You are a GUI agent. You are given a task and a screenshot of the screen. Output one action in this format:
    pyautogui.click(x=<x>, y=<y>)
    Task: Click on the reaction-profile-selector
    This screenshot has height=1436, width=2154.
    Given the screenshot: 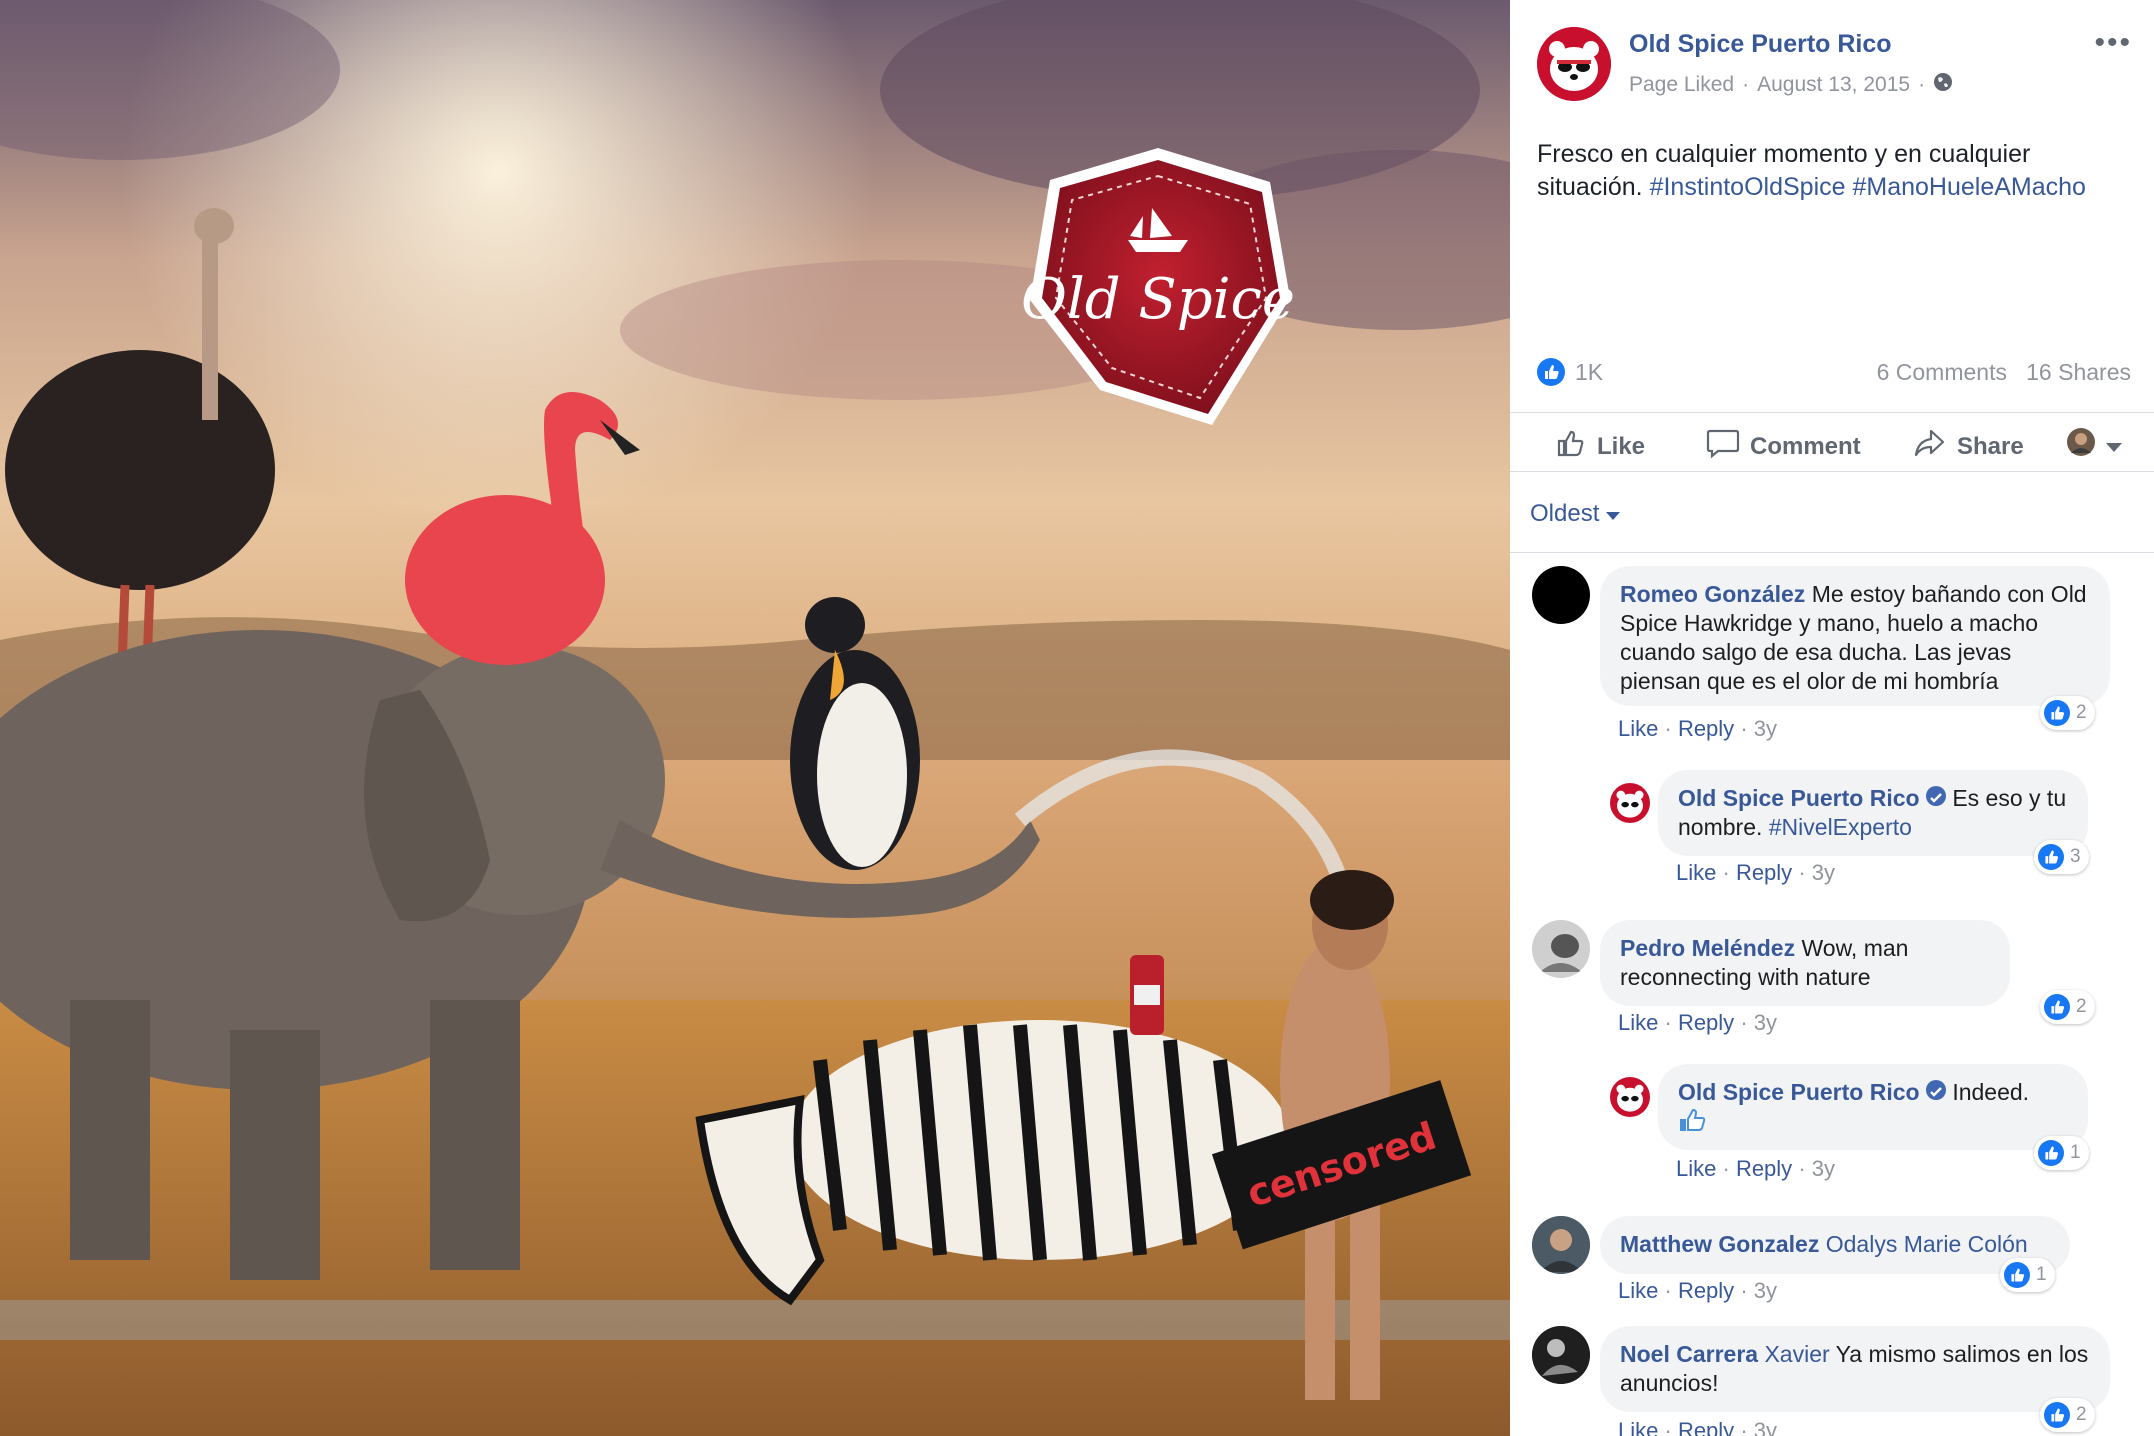 What is the action you would take?
    pyautogui.click(x=2094, y=445)
    